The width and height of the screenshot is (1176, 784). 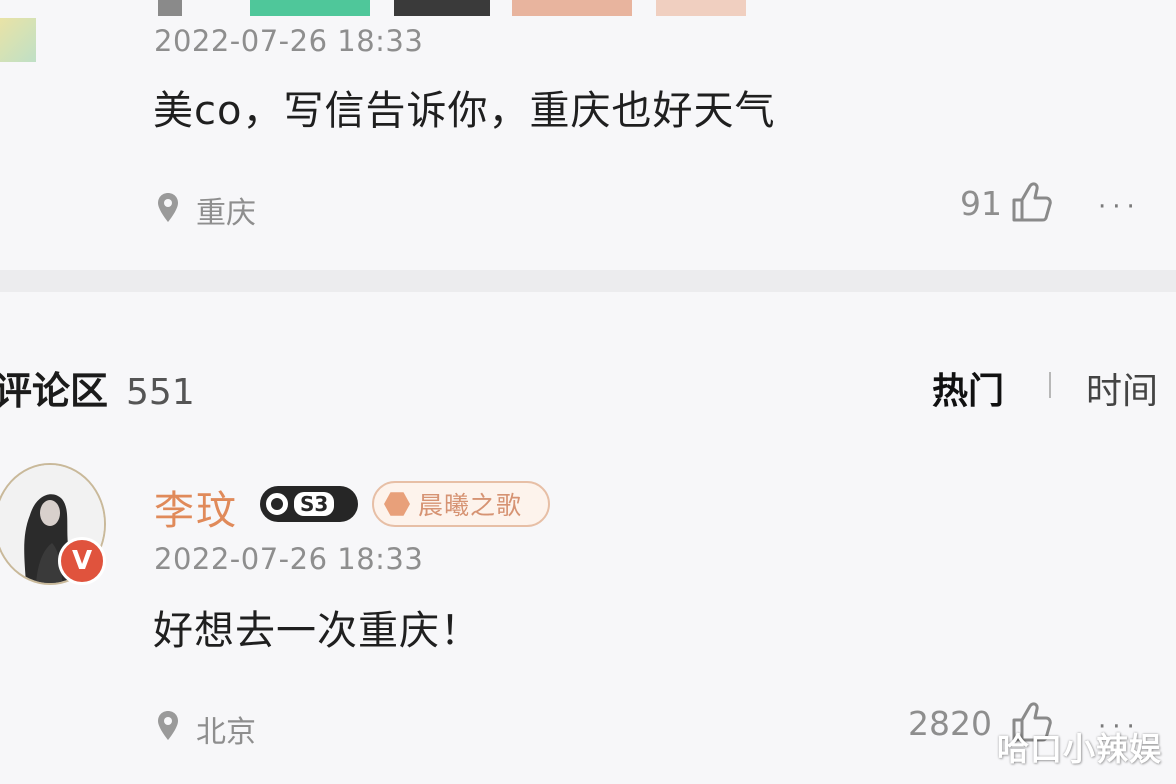 I want to click on verified-badge: V, so click(x=82, y=561).